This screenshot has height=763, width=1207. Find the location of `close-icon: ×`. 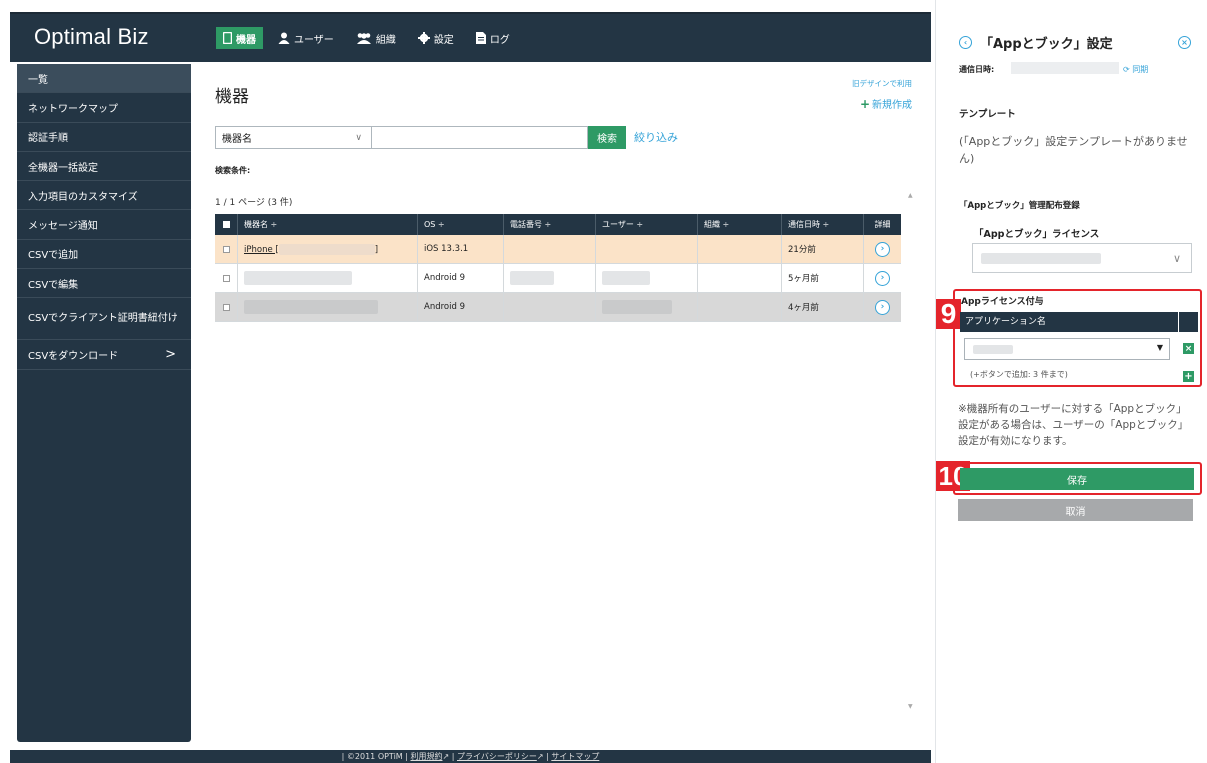

close-icon: × is located at coordinates (1184, 42).